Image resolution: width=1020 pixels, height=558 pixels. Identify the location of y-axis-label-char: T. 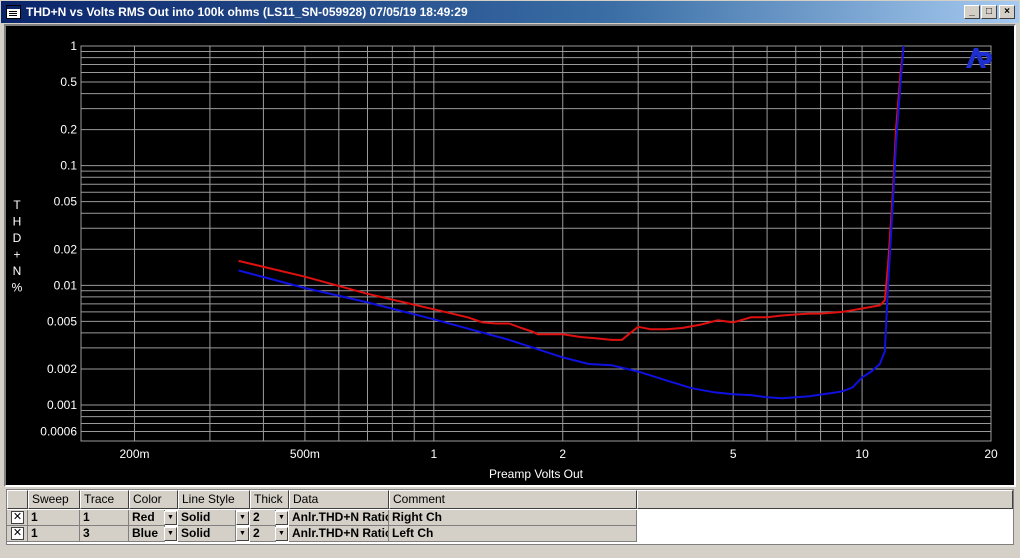
(17, 205).